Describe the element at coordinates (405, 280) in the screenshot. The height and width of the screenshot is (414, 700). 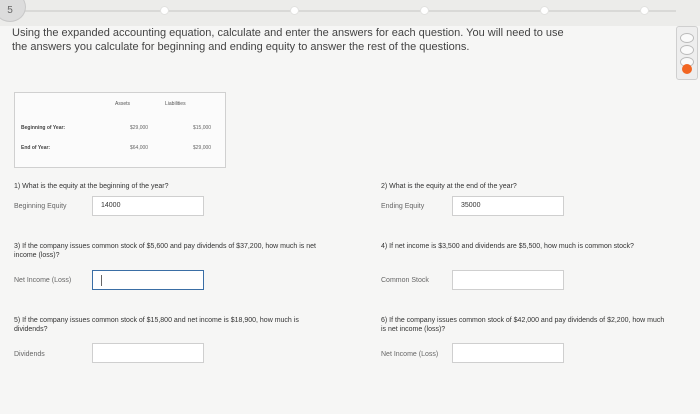
I see `question-4-label: Common Stock` at that location.